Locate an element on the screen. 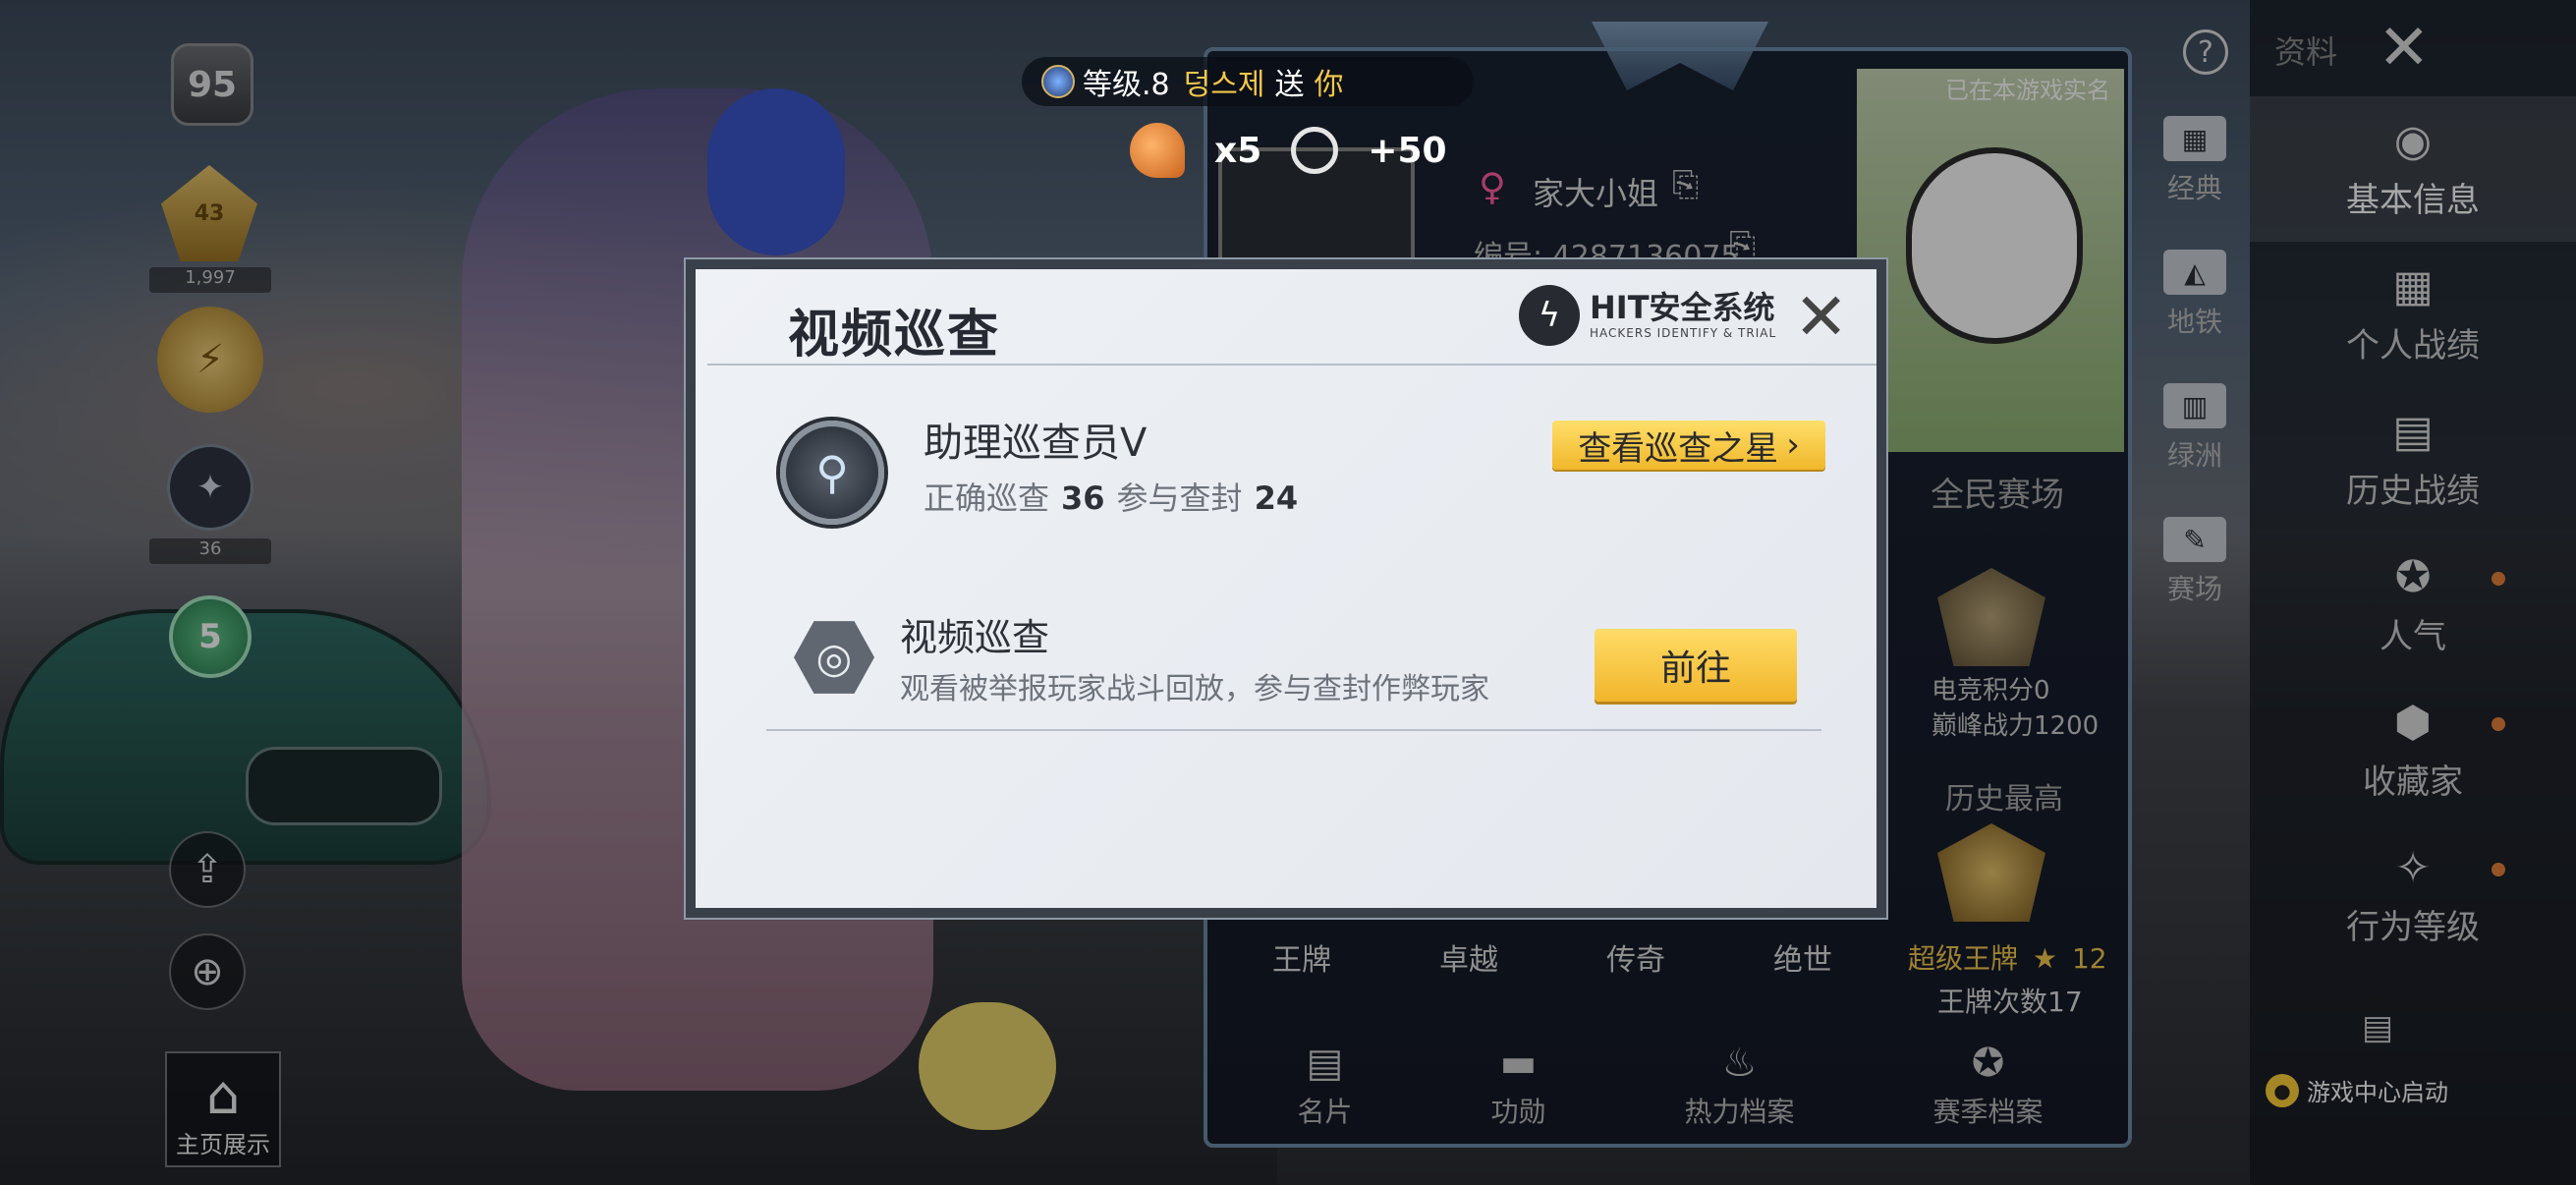 The height and width of the screenshot is (1185, 2576). magnifier-icon: ⚲ is located at coordinates (832, 473).